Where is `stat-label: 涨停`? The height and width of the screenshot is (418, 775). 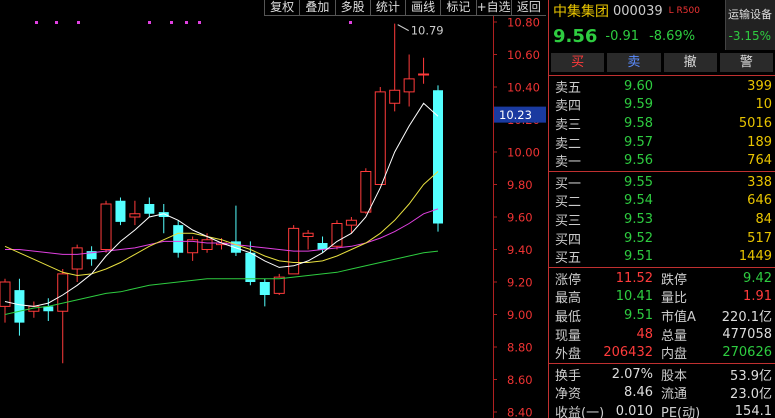 stat-label: 涨停 is located at coordinates (568, 280).